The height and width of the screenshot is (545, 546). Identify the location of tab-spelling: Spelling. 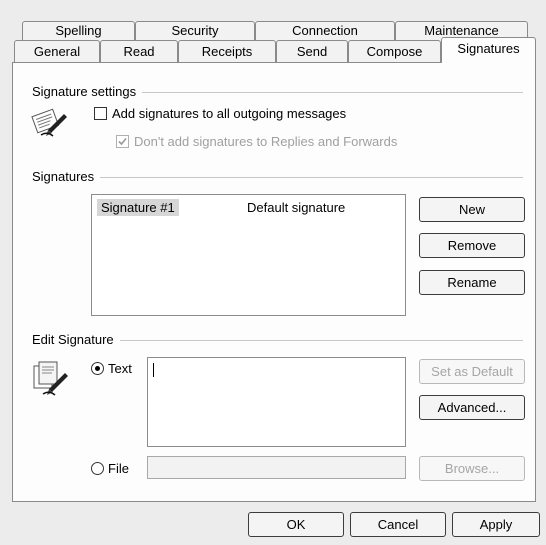
(78, 31).